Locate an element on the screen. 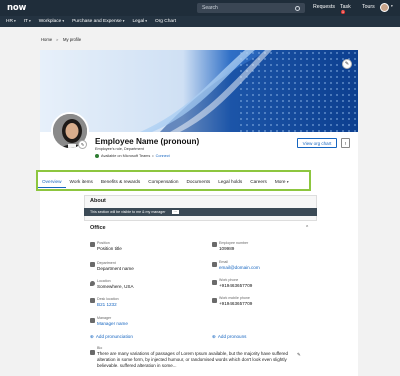 The image size is (400, 376). nav-item-legal: Legal▾ is located at coordinates (139, 21).